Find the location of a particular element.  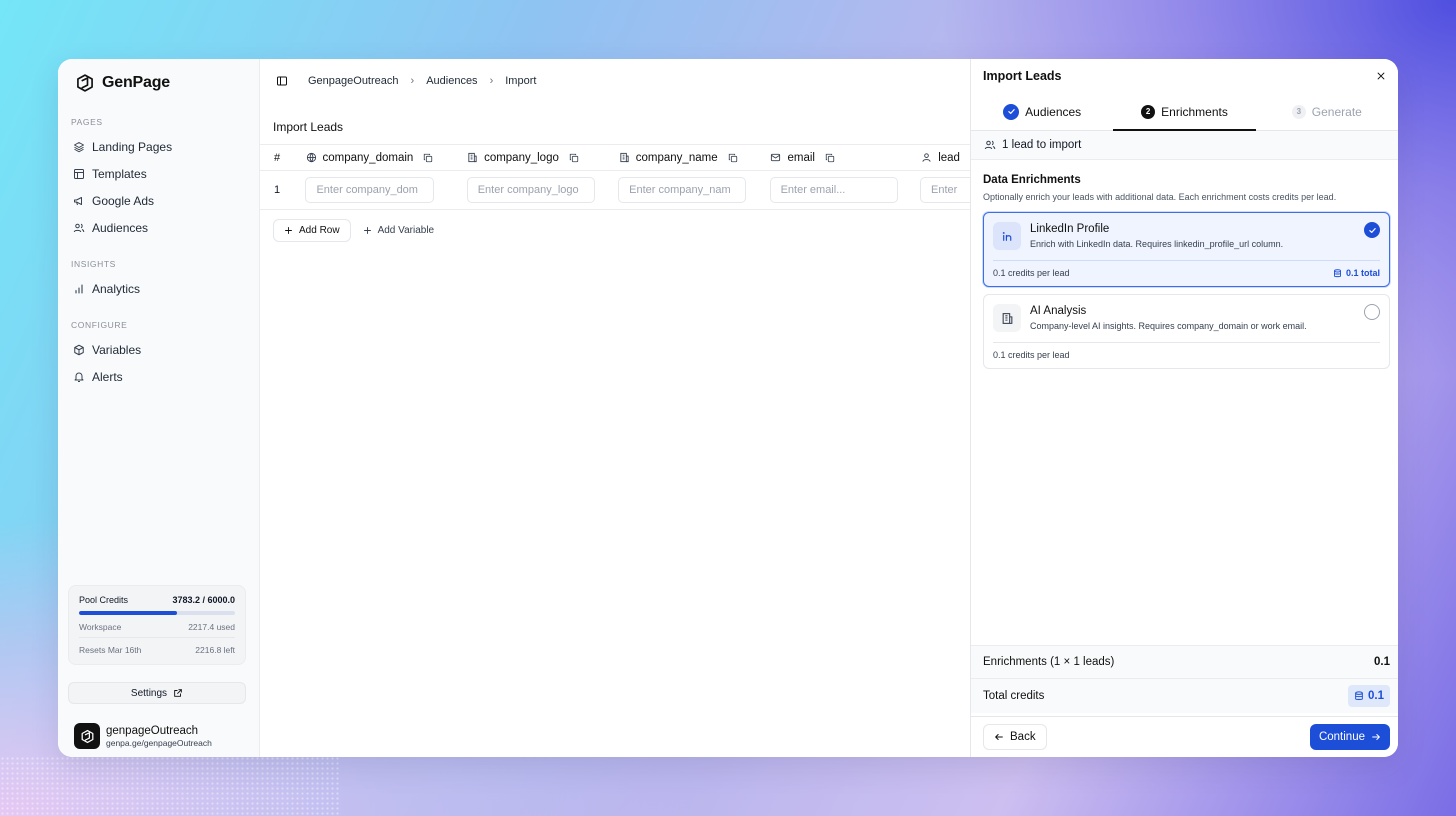

add-variable-button: Add Variable is located at coordinates (399, 230).